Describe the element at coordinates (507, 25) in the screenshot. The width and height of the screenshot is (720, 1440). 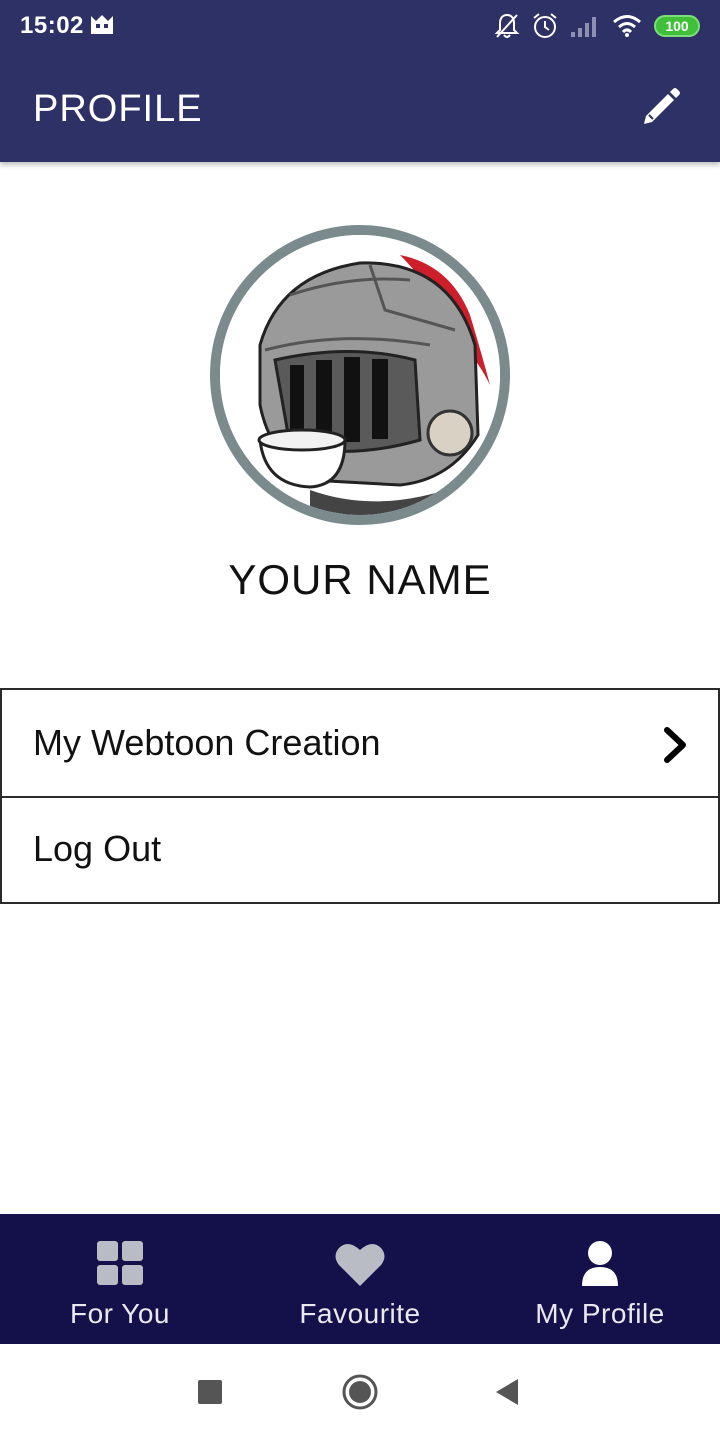
I see `notifications-off-icon` at that location.